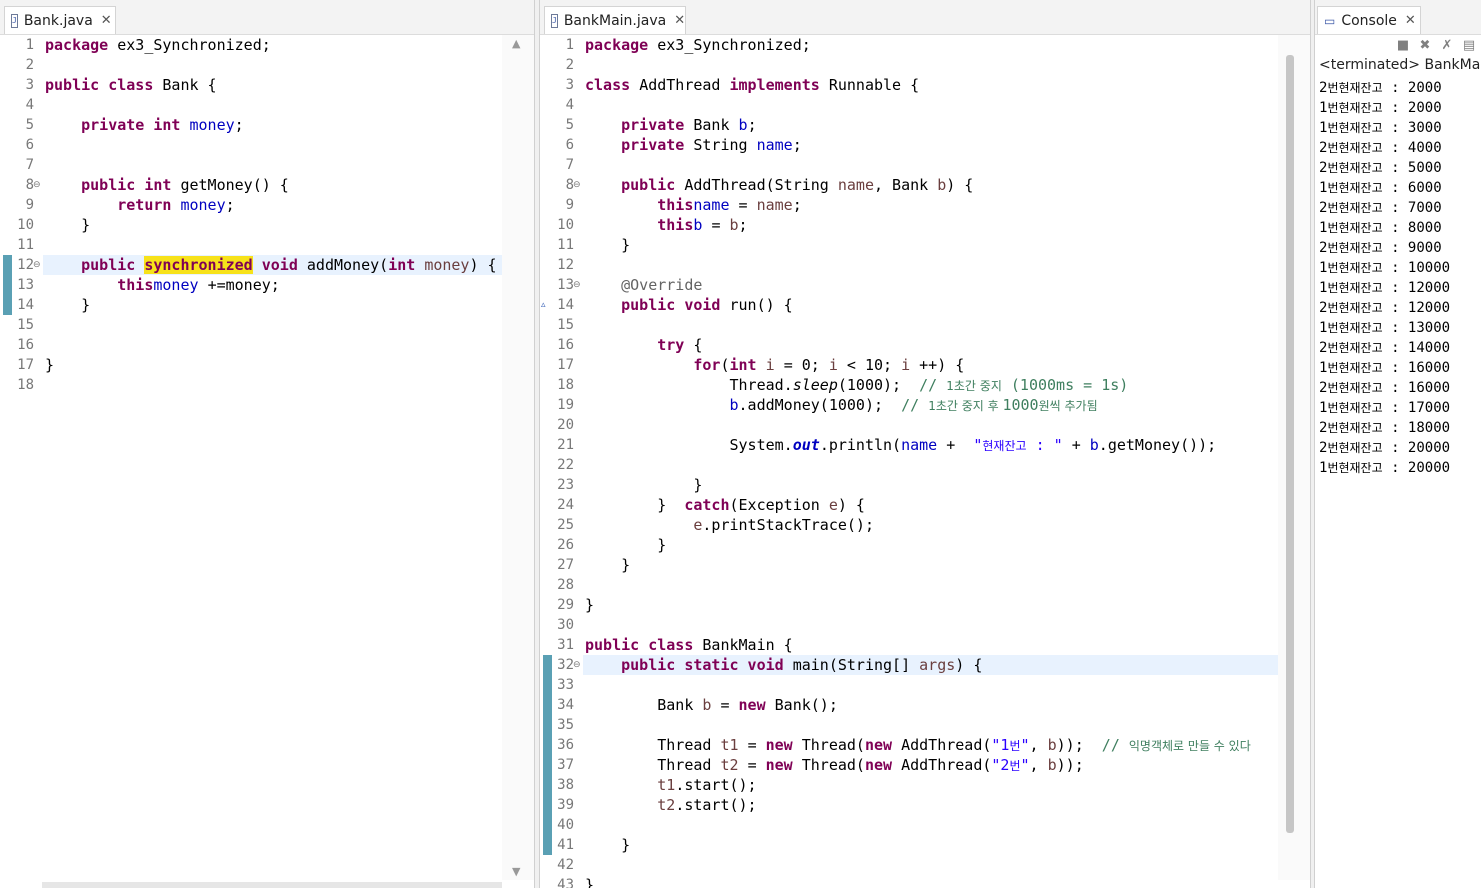 The height and width of the screenshot is (888, 1481). Describe the element at coordinates (942, 365) in the screenshot. I see `code-token: ++) {` at that location.